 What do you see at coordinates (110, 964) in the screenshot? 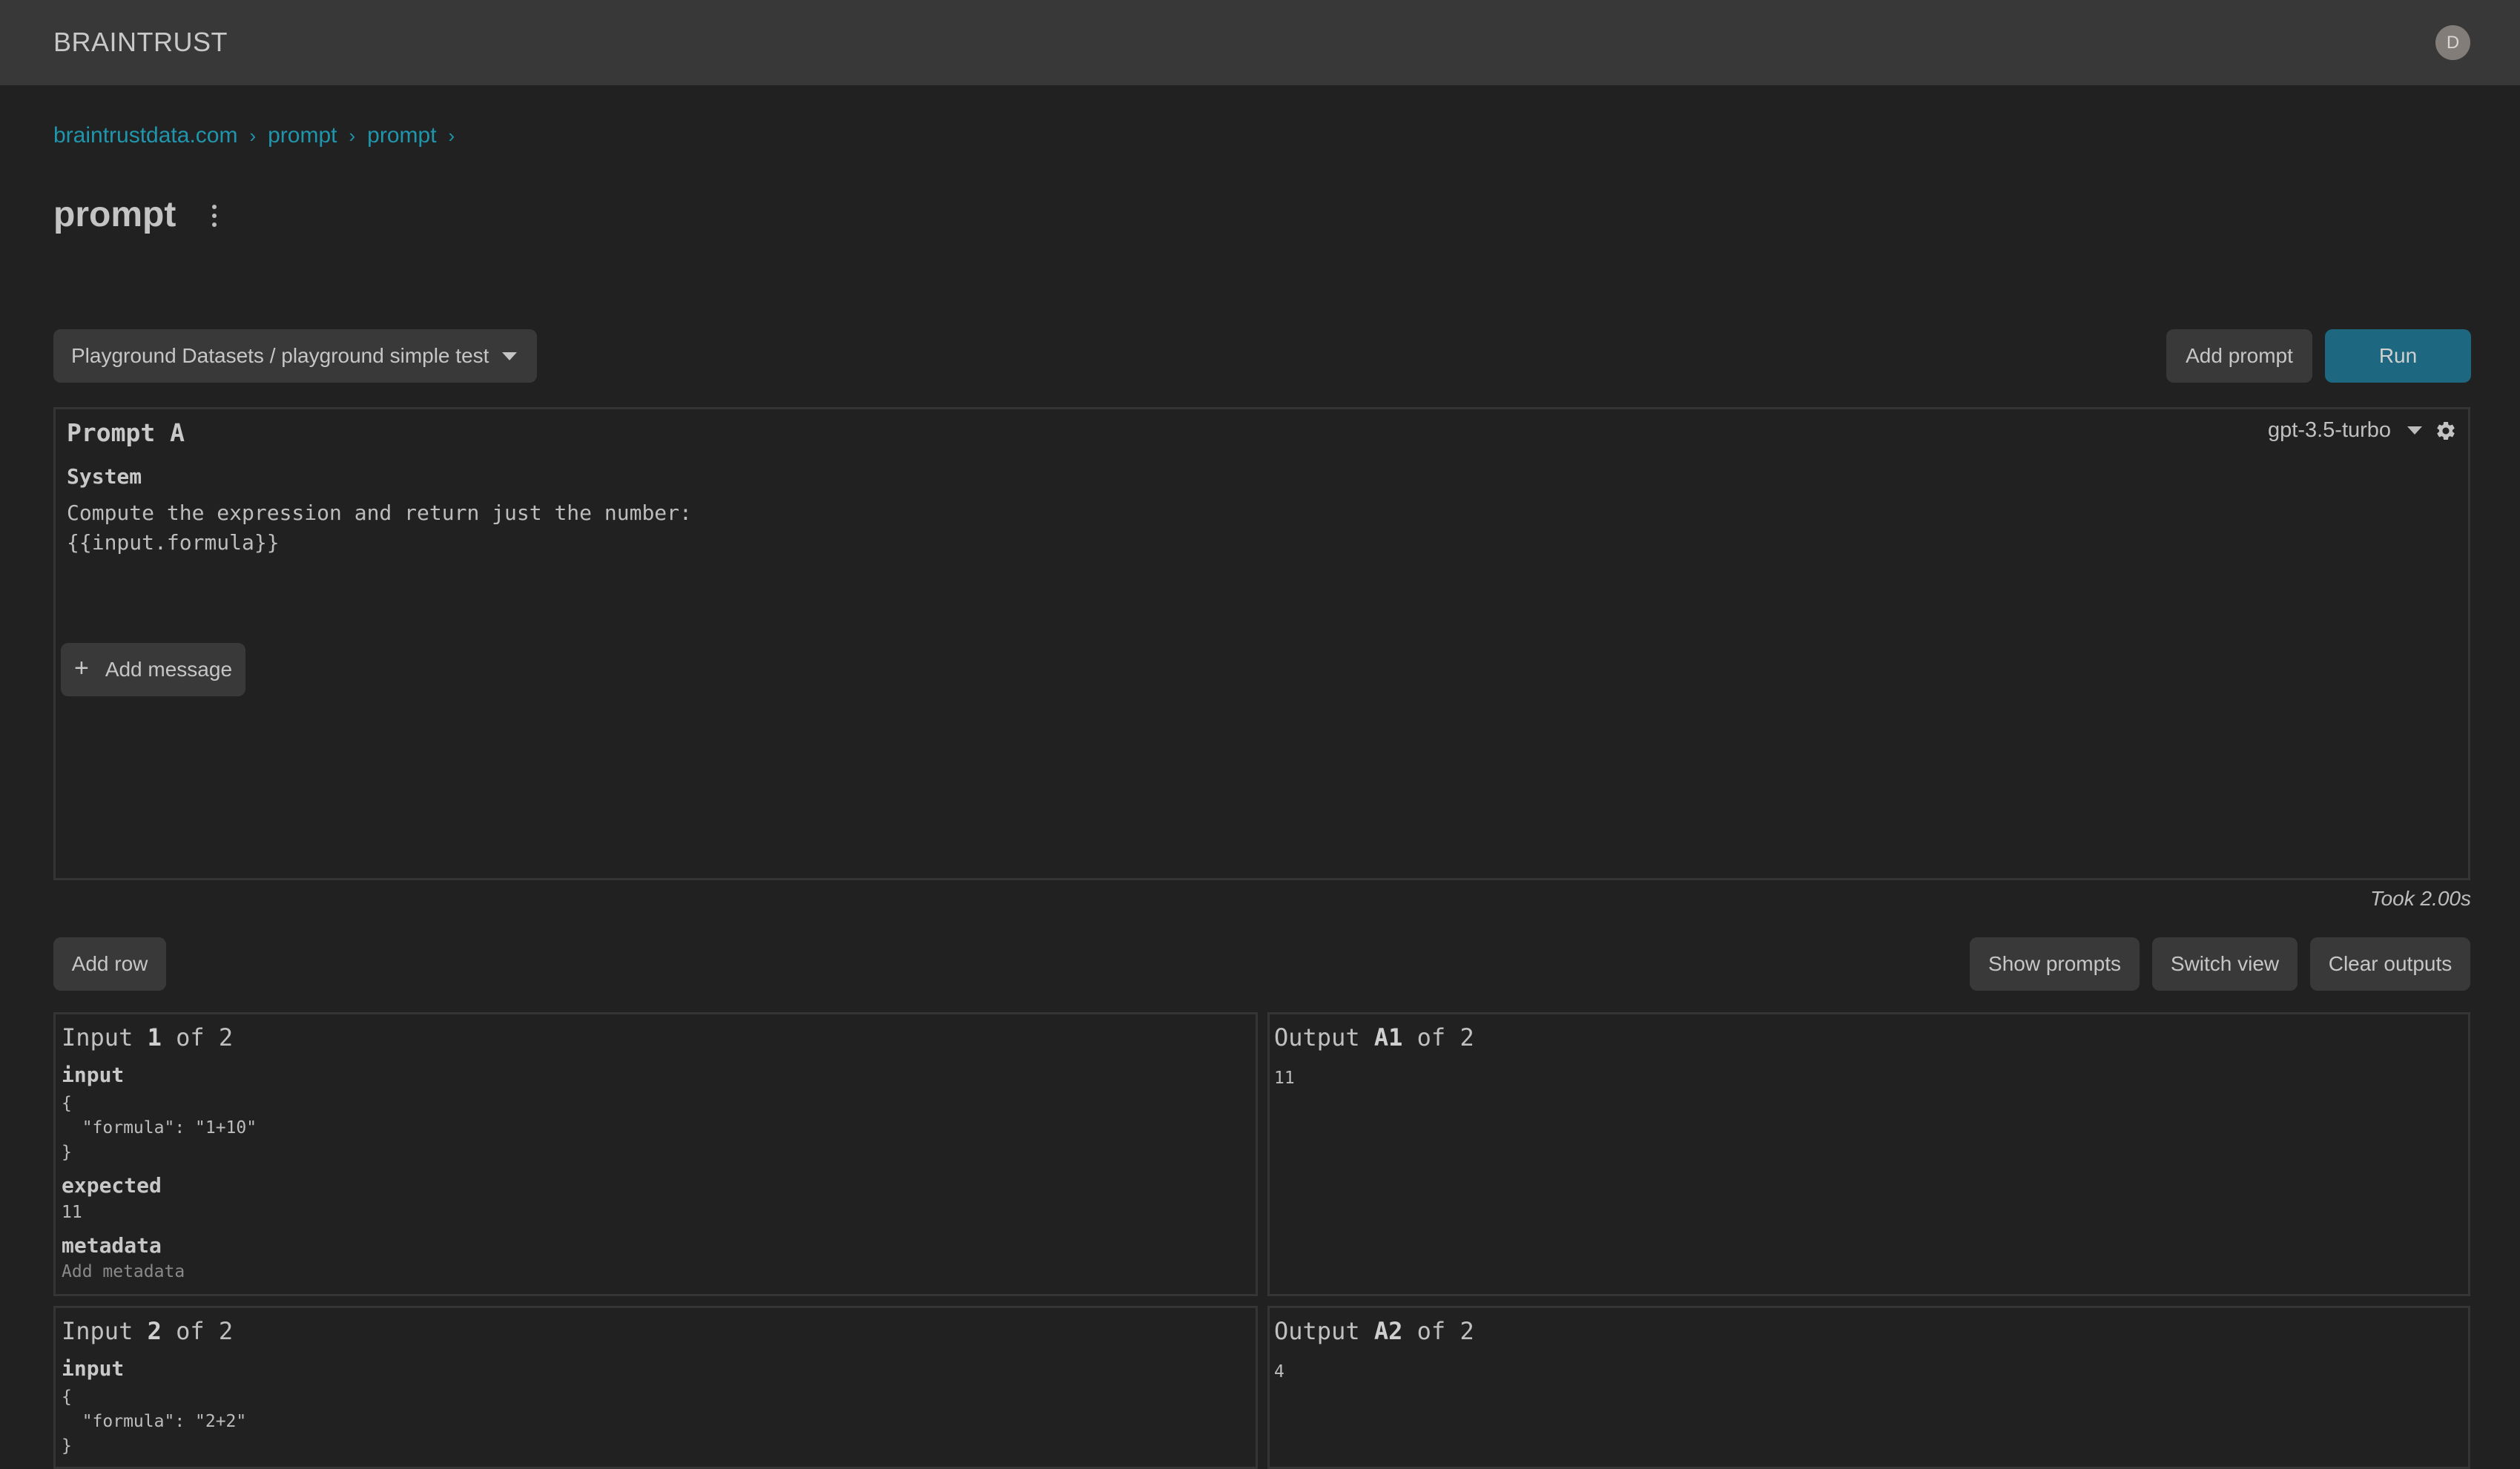
I see `add-row-button: Add row` at bounding box center [110, 964].